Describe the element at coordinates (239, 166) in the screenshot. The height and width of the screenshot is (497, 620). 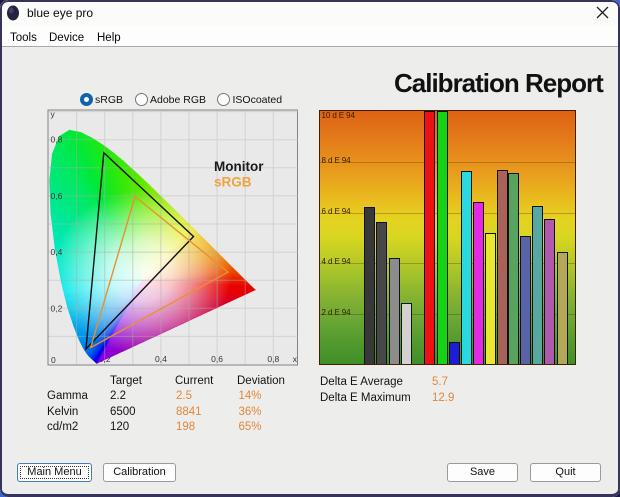
I see `svg-text: Monitor` at that location.